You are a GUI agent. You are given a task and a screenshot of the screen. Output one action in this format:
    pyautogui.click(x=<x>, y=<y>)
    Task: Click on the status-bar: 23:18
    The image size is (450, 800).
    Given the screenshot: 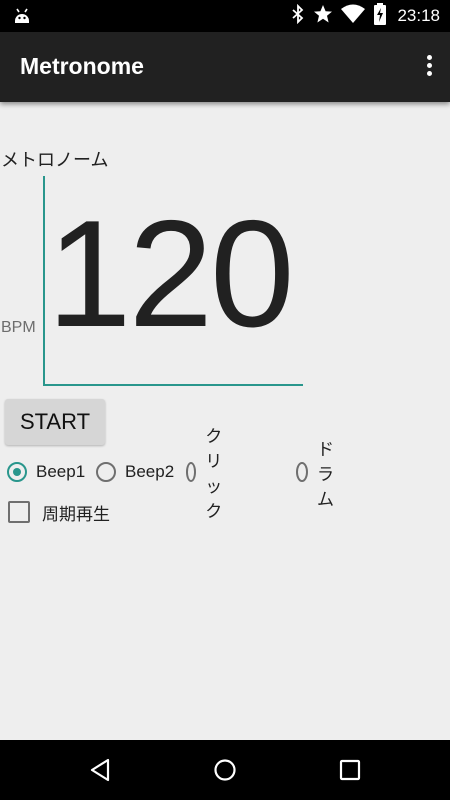 What is the action you would take?
    pyautogui.click(x=225, y=16)
    